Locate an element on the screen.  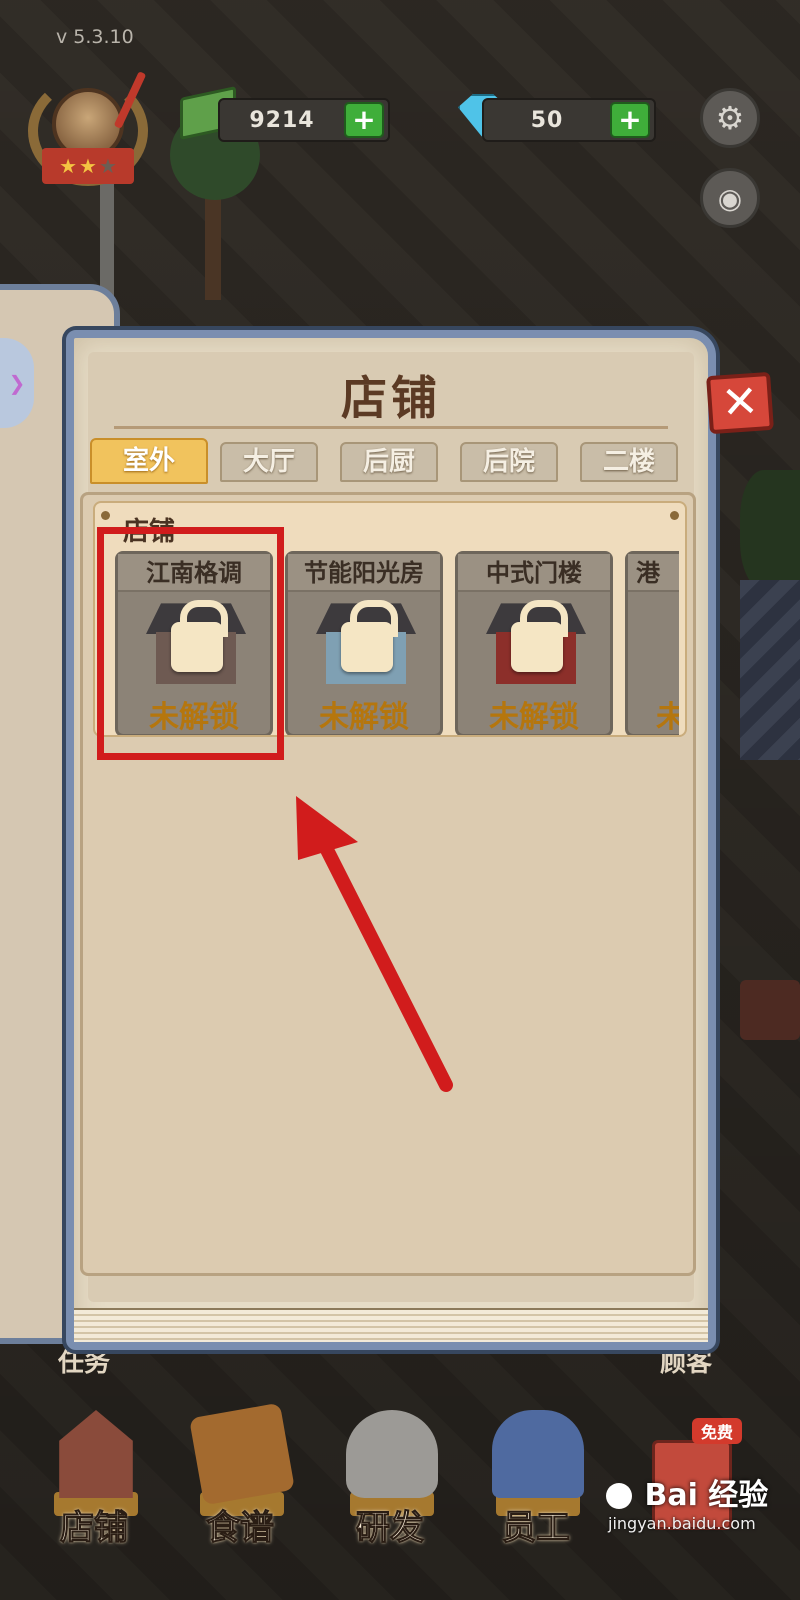
item-card: 节能阳光房 未解锁 is located at coordinates (364, 643).